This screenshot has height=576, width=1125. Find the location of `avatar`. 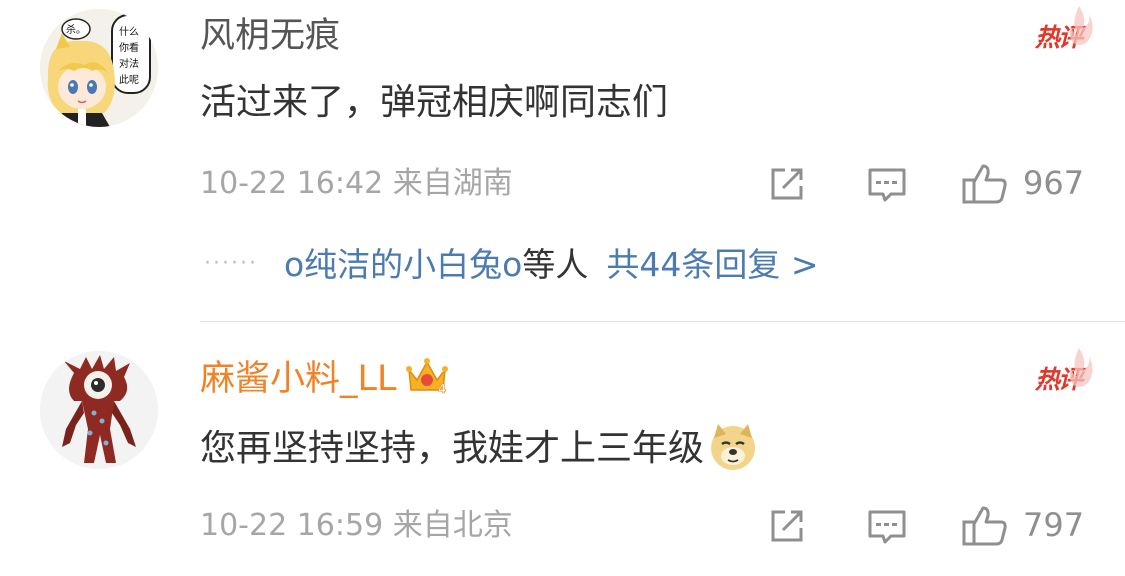

avatar is located at coordinates (99, 410).